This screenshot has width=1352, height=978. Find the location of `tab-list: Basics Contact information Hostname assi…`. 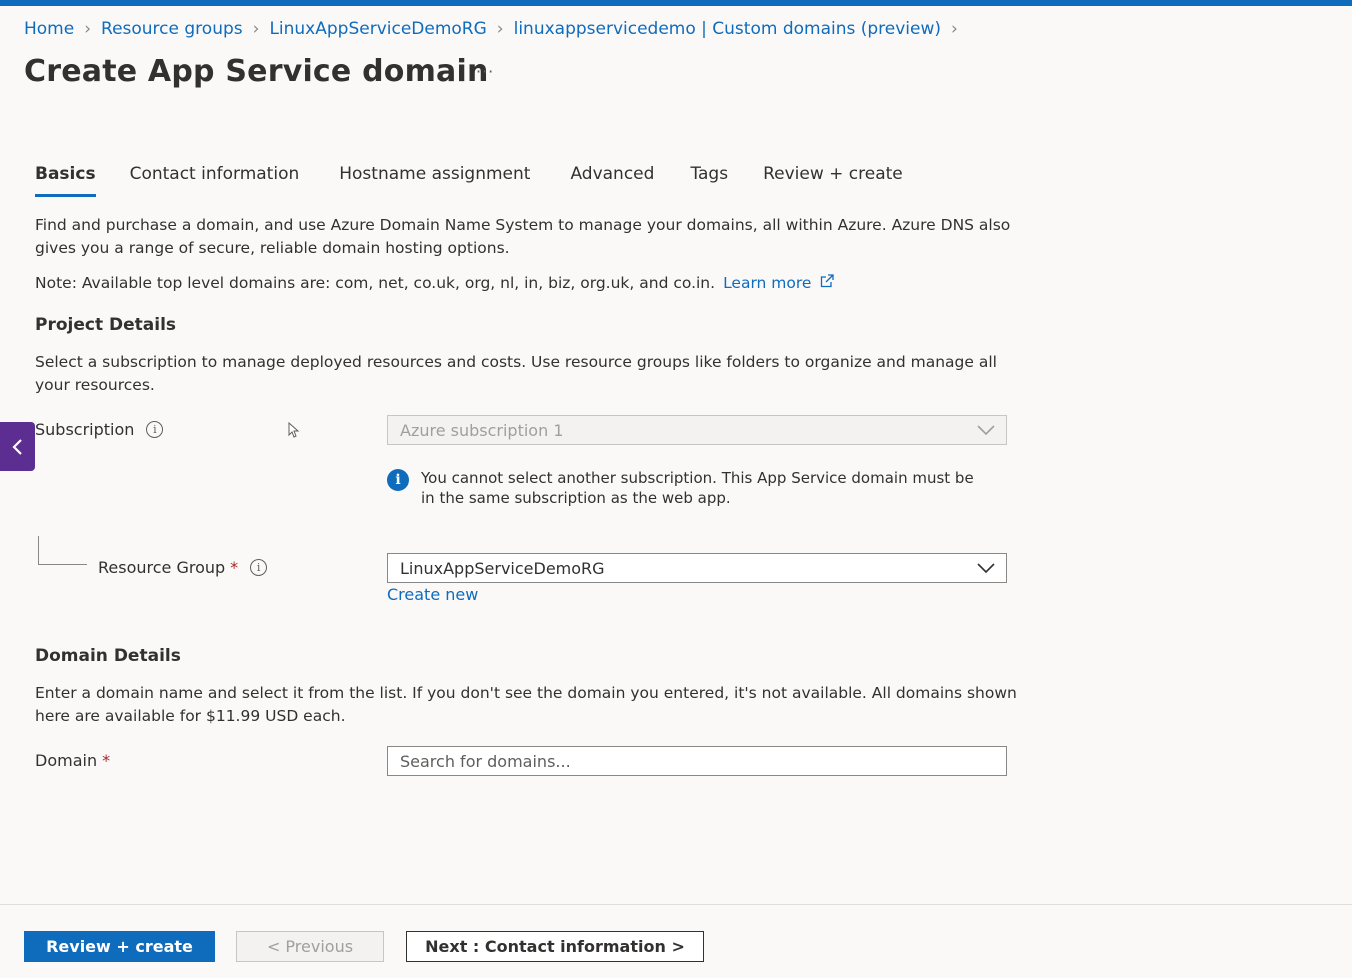

tab-list: Basics Contact information Hostname assi… is located at coordinates (469, 180).